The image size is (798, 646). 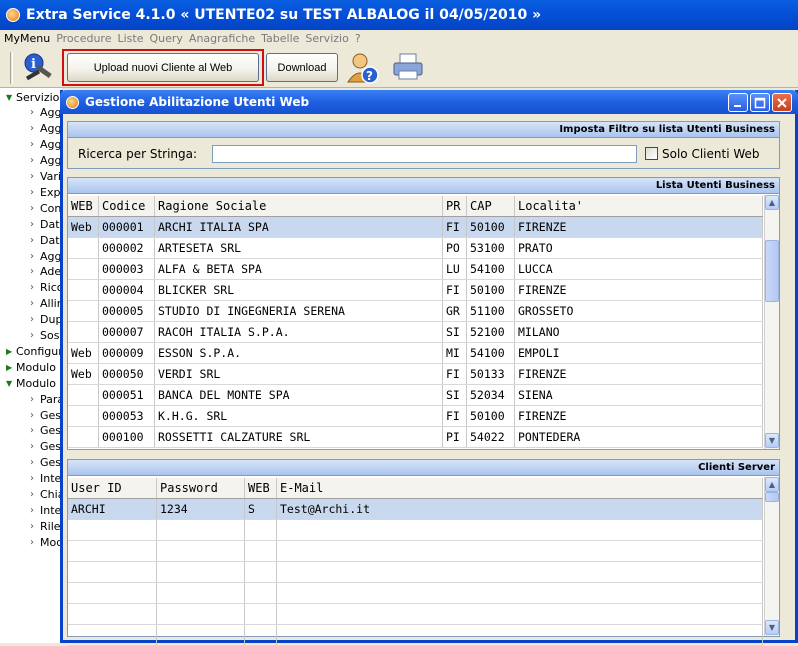 What do you see at coordinates (358, 38) in the screenshot?
I see `menu-item-7: ?` at bounding box center [358, 38].